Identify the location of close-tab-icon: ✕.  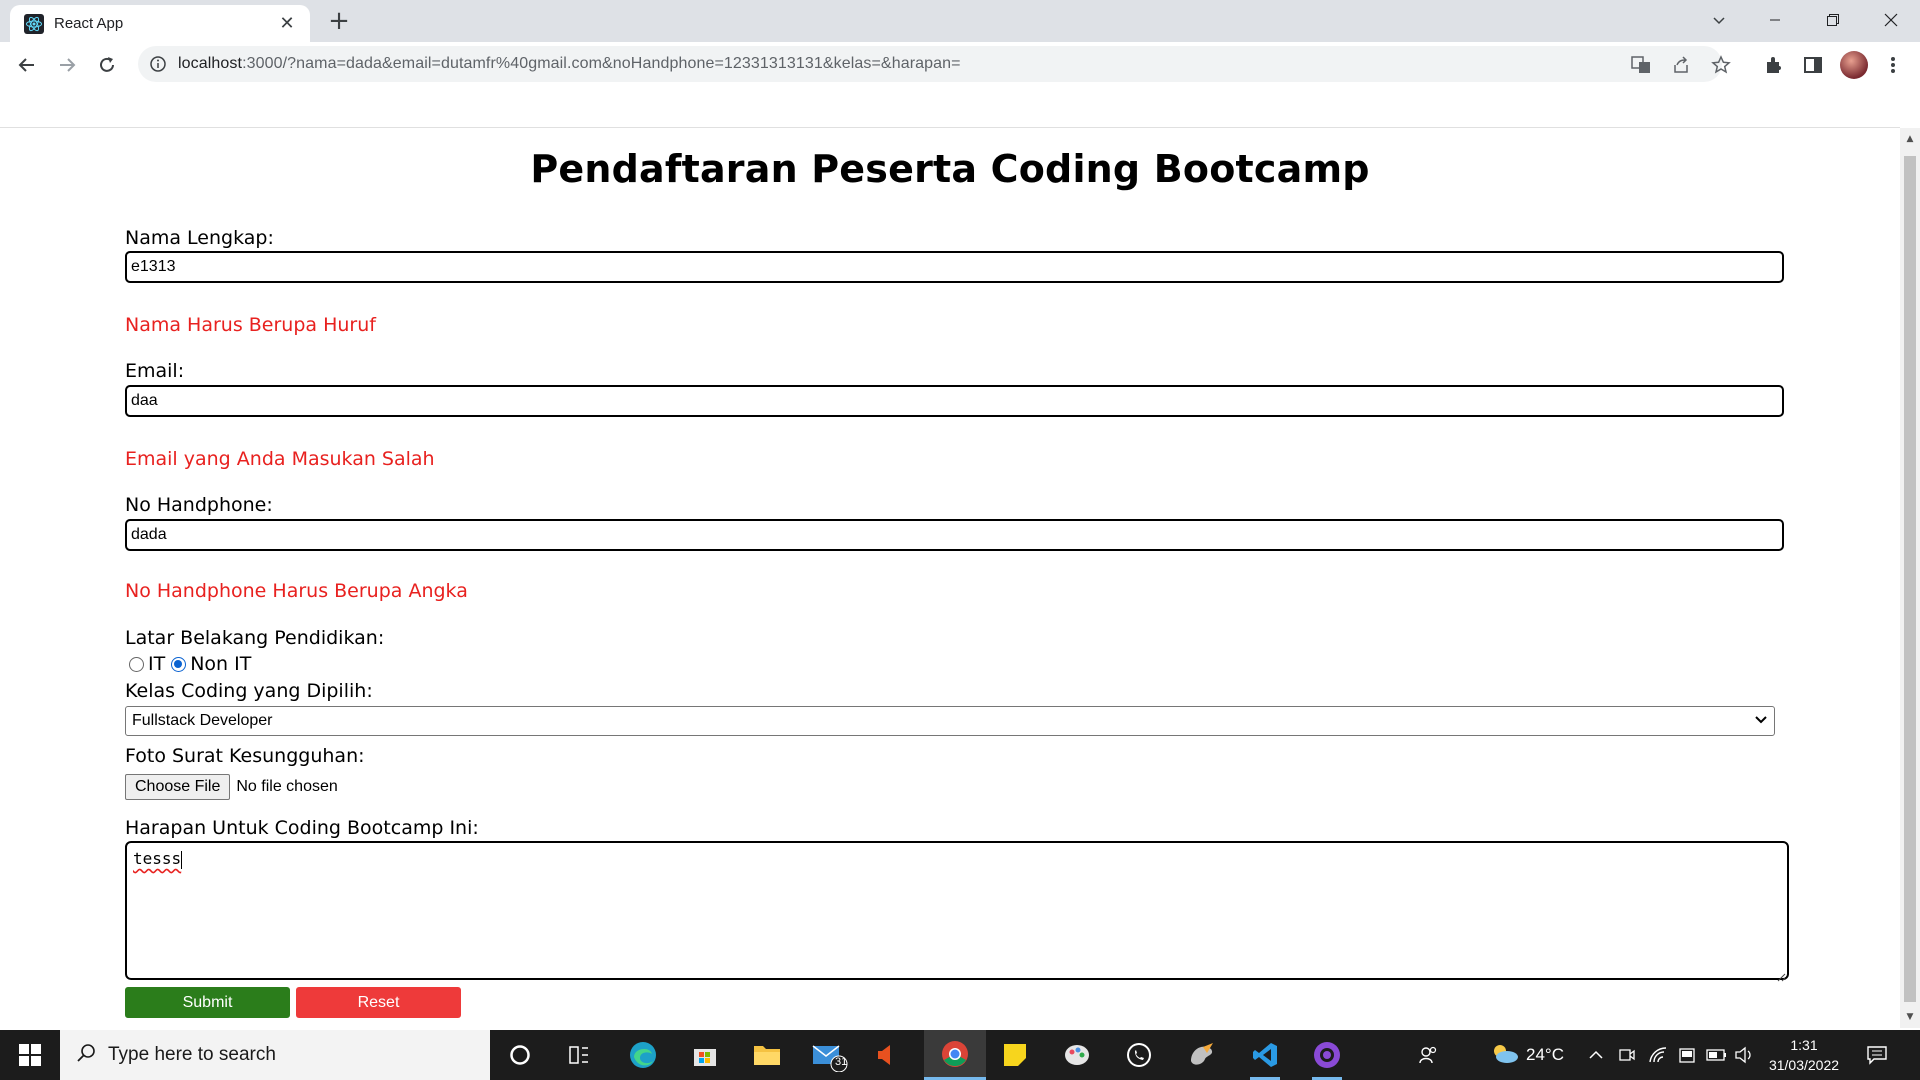
(287, 23).